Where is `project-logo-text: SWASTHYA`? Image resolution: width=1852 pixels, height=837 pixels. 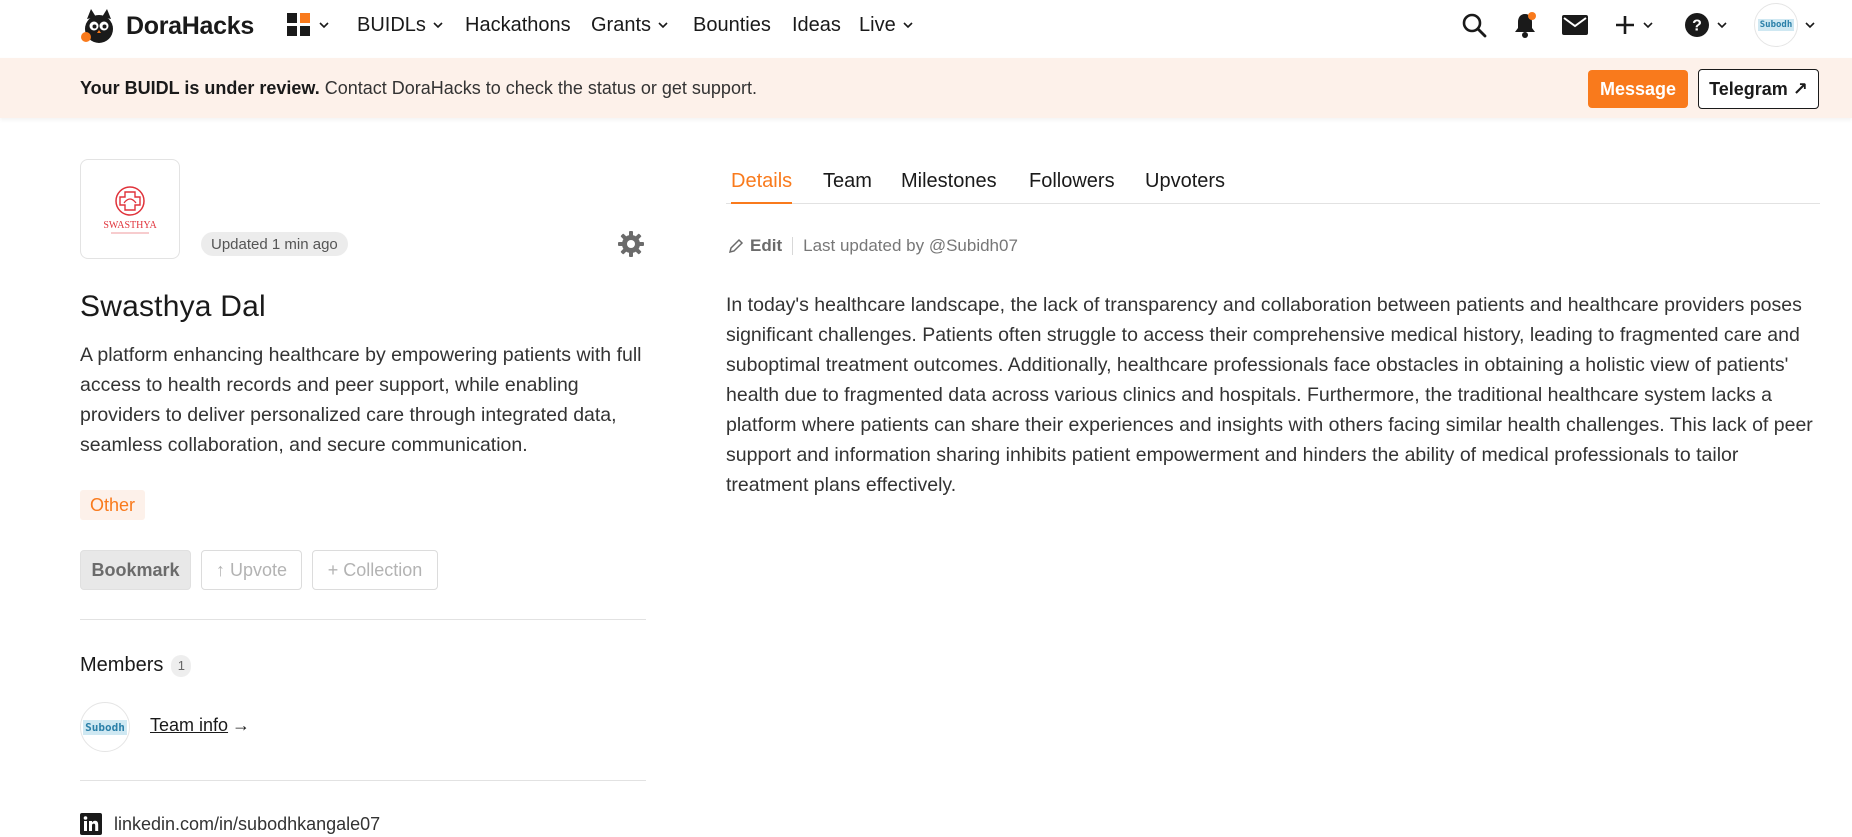
project-logo-text: SWASTHYA is located at coordinates (130, 225).